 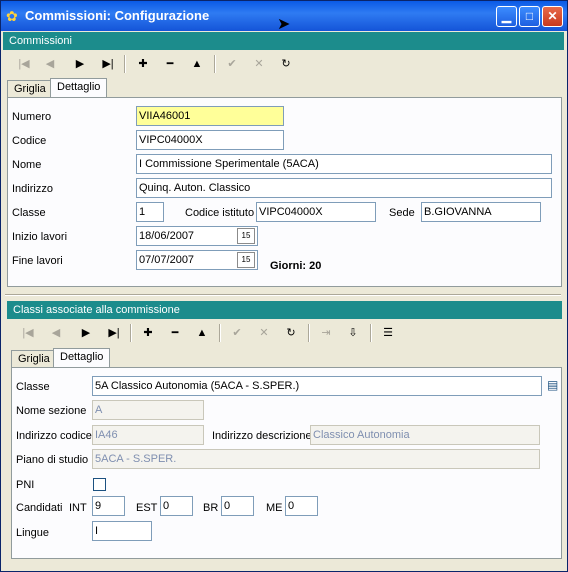 What do you see at coordinates (481, 212) in the screenshot?
I see `sede-field: B.GIOVANNA` at bounding box center [481, 212].